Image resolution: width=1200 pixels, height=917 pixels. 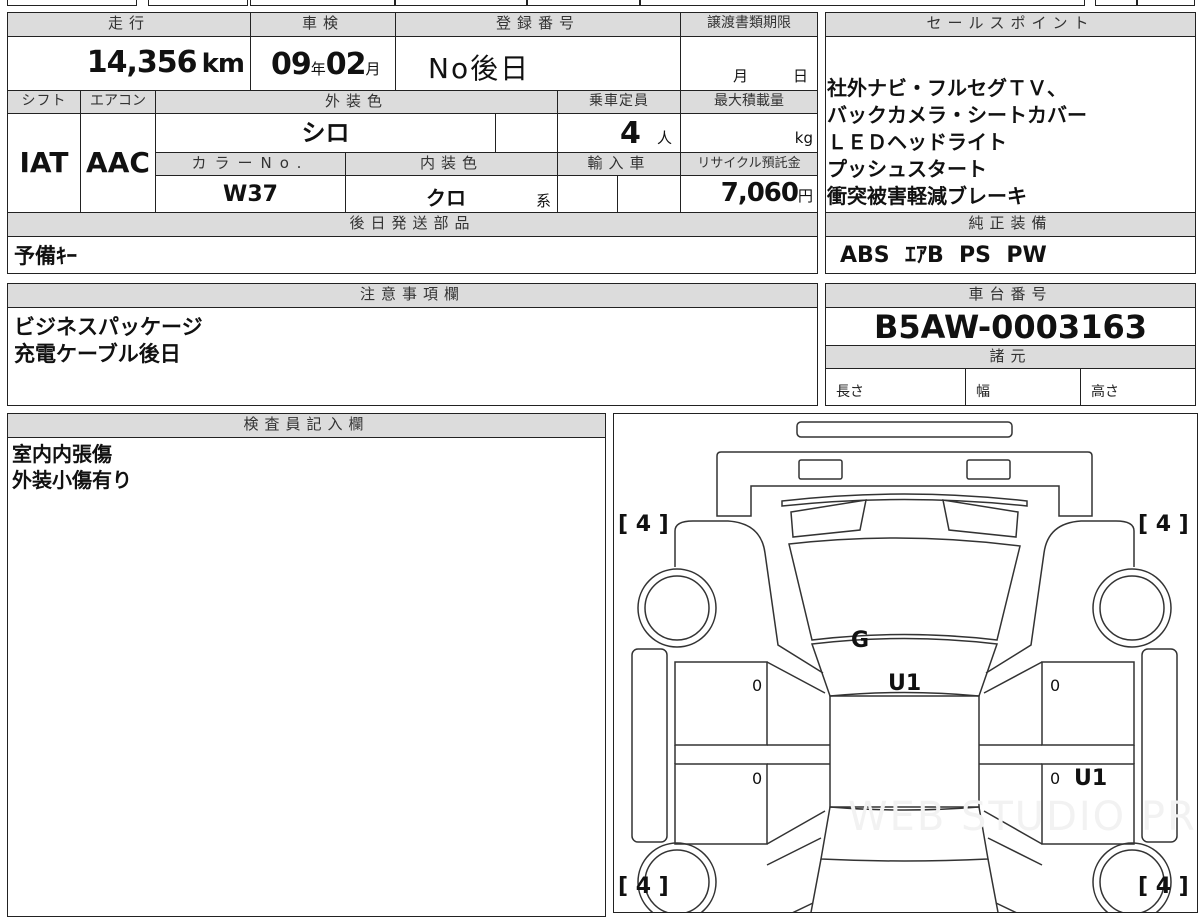 I want to click on interior-color-cell: クロ 系, so click(x=451, y=194).